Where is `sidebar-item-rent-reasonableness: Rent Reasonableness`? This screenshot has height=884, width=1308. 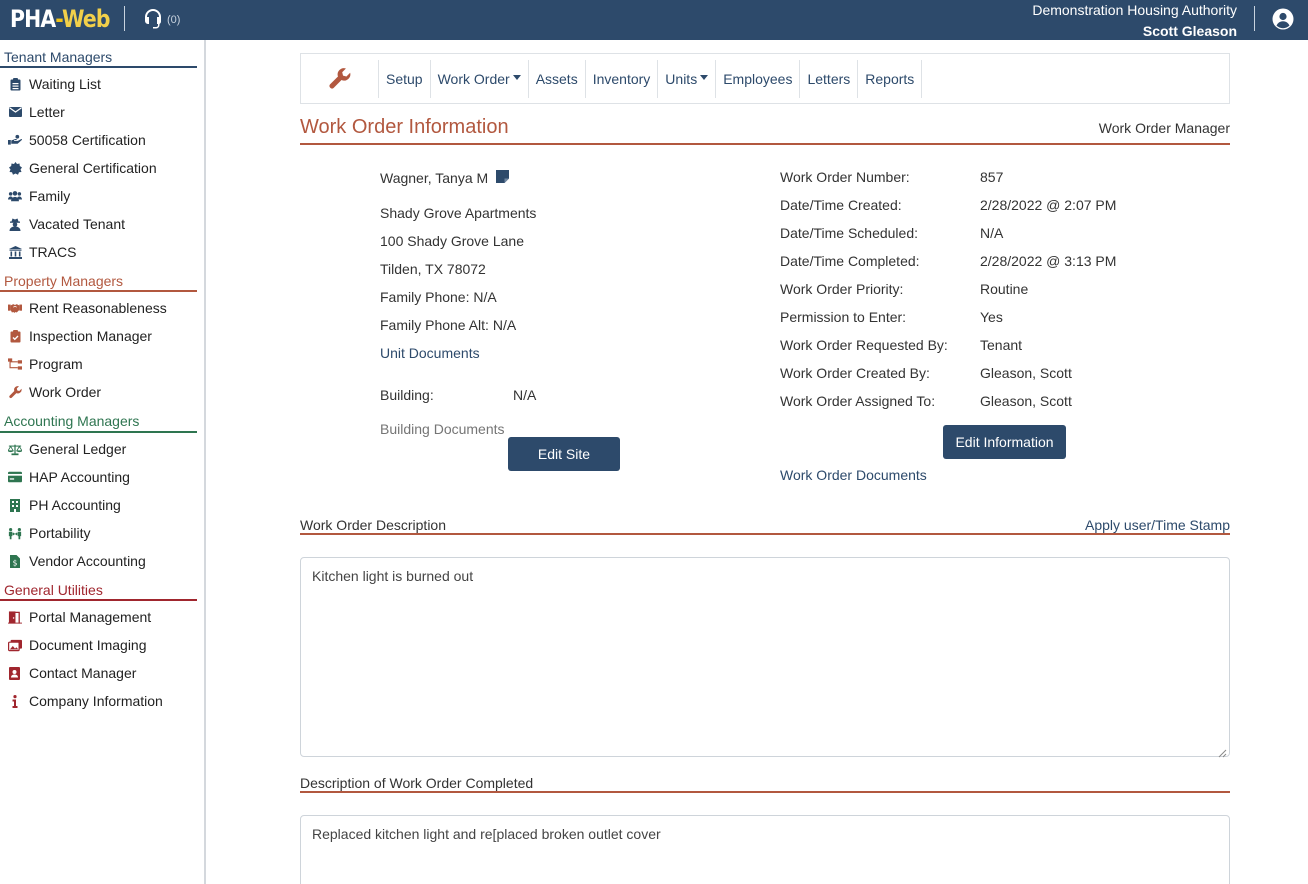 sidebar-item-rent-reasonableness: Rent Reasonableness is located at coordinates (102, 308).